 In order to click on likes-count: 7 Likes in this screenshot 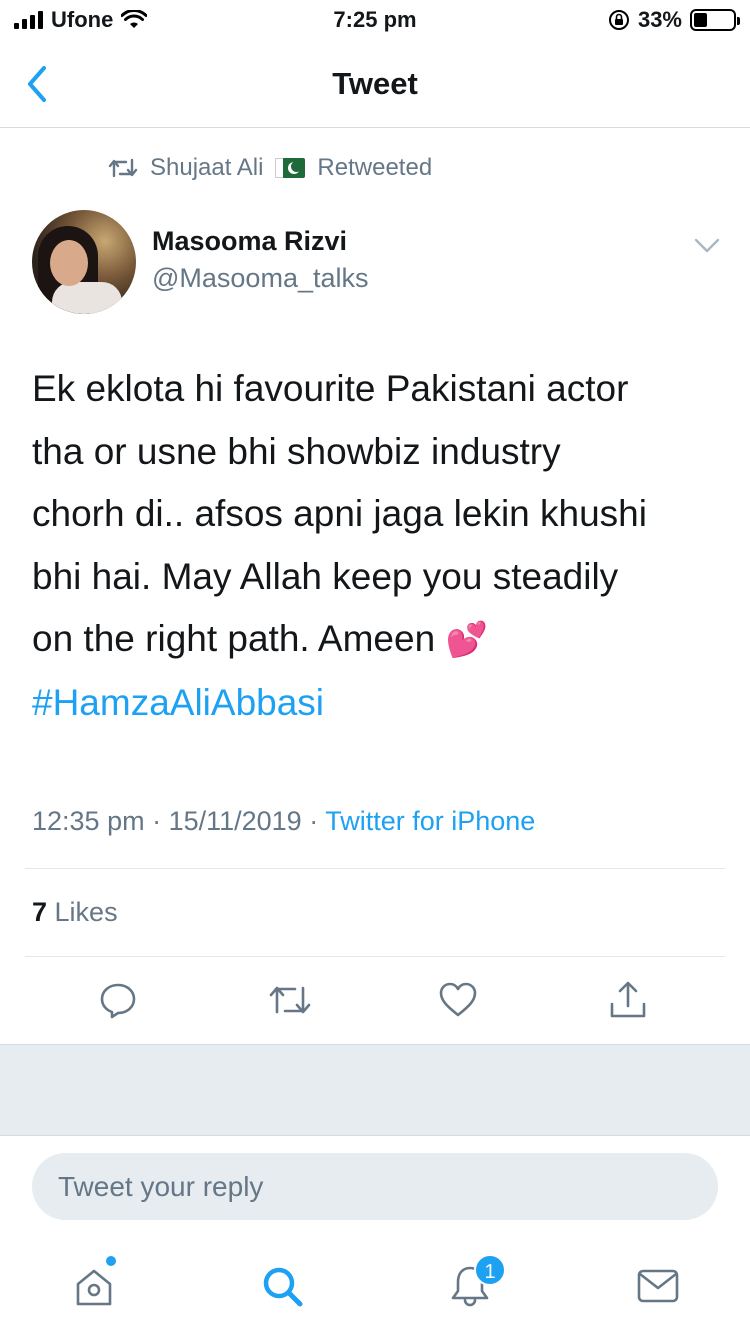, I will do `click(75, 912)`.